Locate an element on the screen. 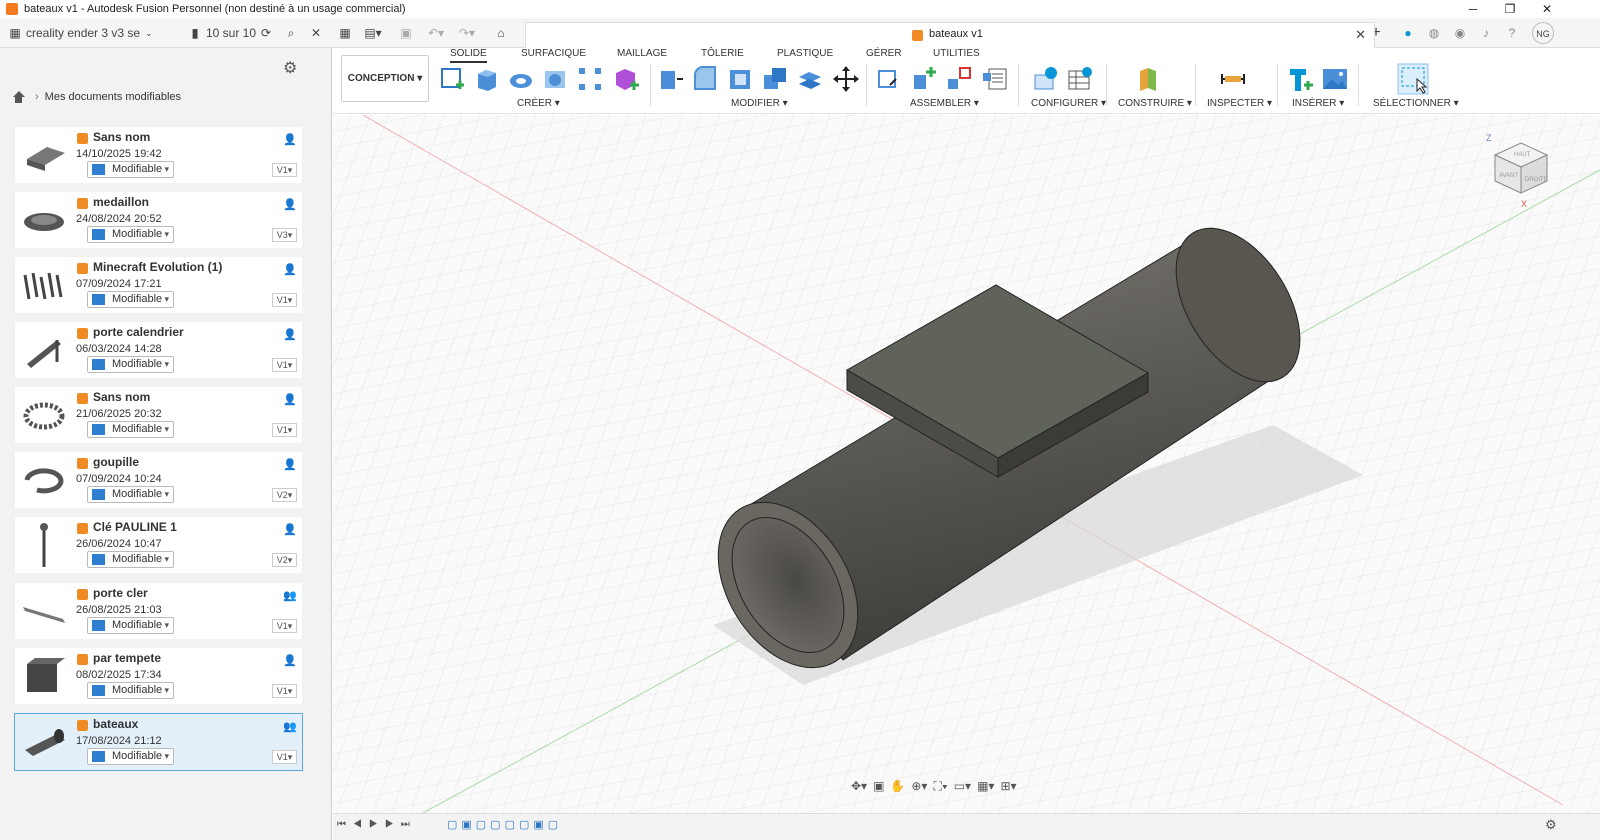 The width and height of the screenshot is (1600, 840). insert-derive-icon is located at coordinates (1300, 79).